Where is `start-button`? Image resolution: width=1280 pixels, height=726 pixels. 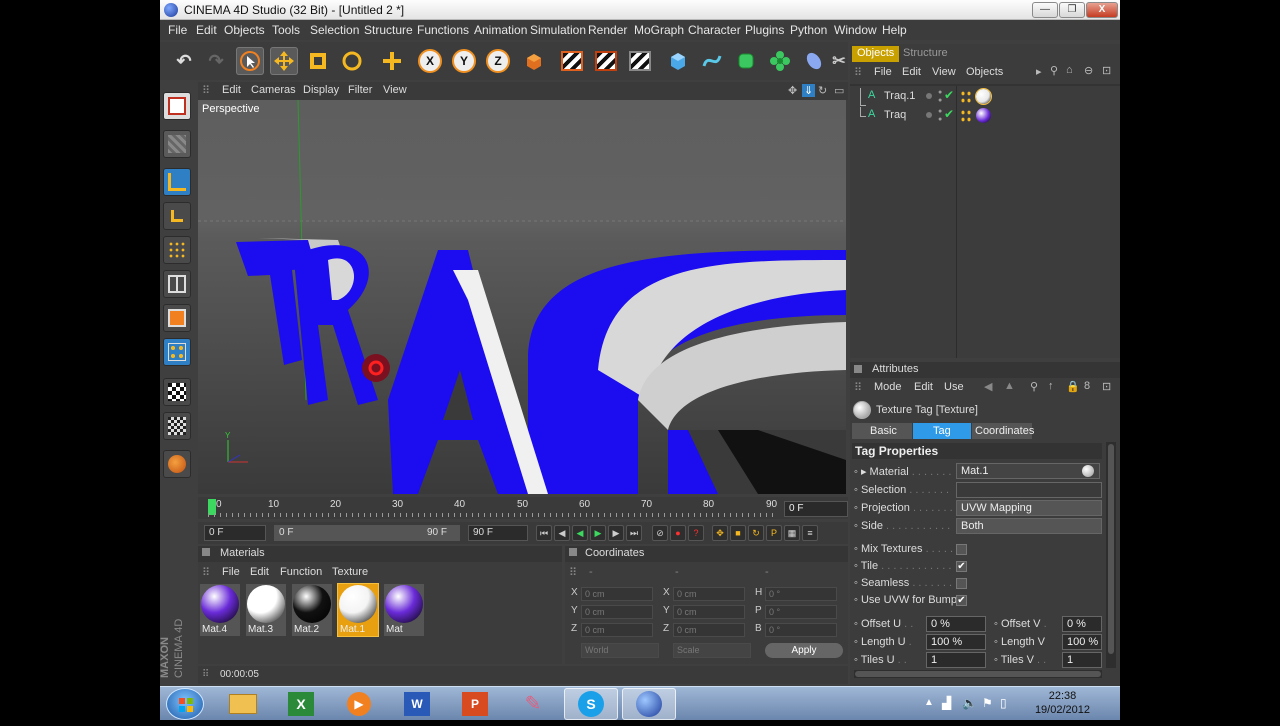
start-button is located at coordinates (185, 704).